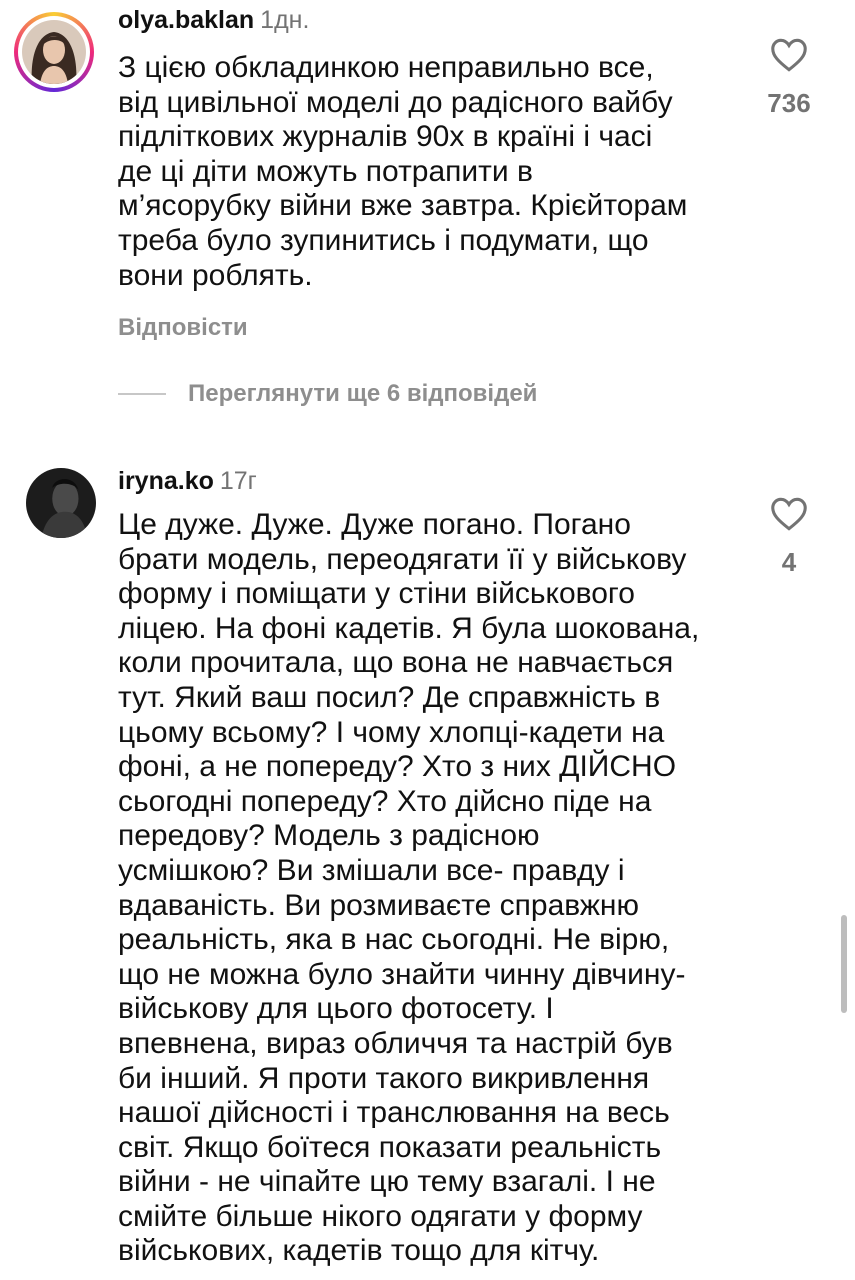 The height and width of the screenshot is (1280, 855). I want to click on avatar-story-ring, so click(54, 52).